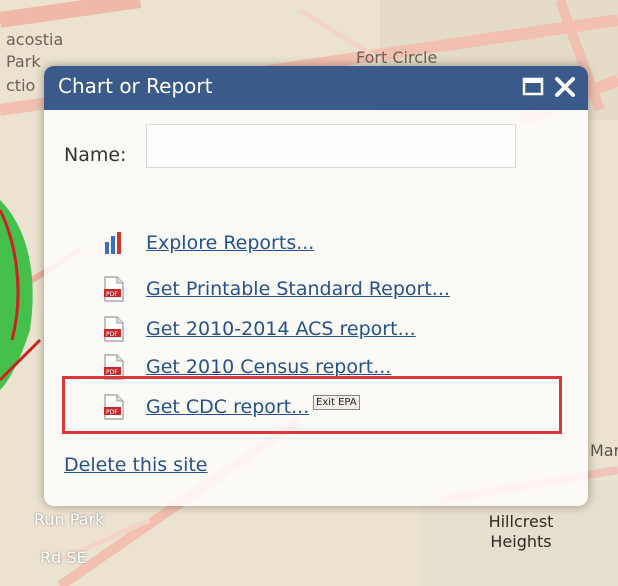 The width and height of the screenshot is (618, 586). I want to click on map-label-run-park: Run Park, so click(69, 519).